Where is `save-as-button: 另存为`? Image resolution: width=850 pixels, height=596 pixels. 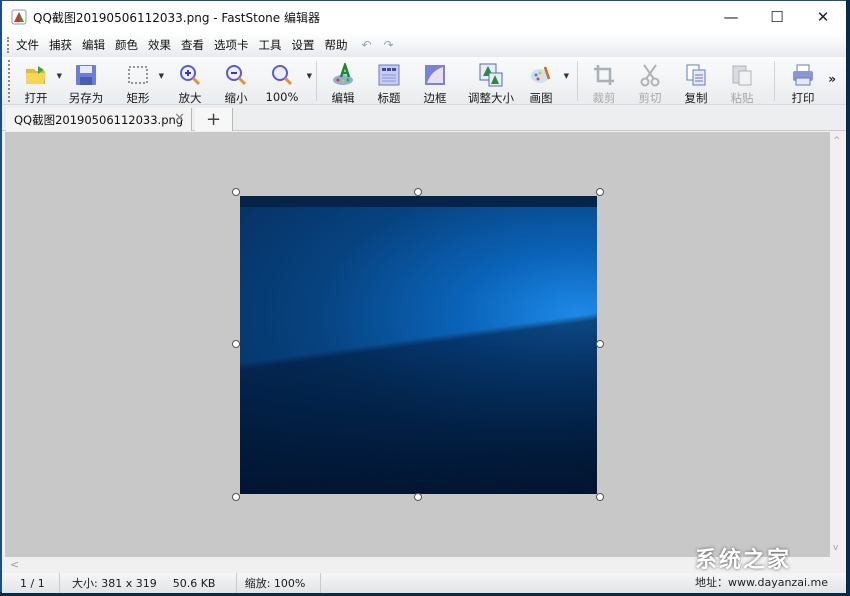
save-as-button: 另存为 is located at coordinates (86, 81).